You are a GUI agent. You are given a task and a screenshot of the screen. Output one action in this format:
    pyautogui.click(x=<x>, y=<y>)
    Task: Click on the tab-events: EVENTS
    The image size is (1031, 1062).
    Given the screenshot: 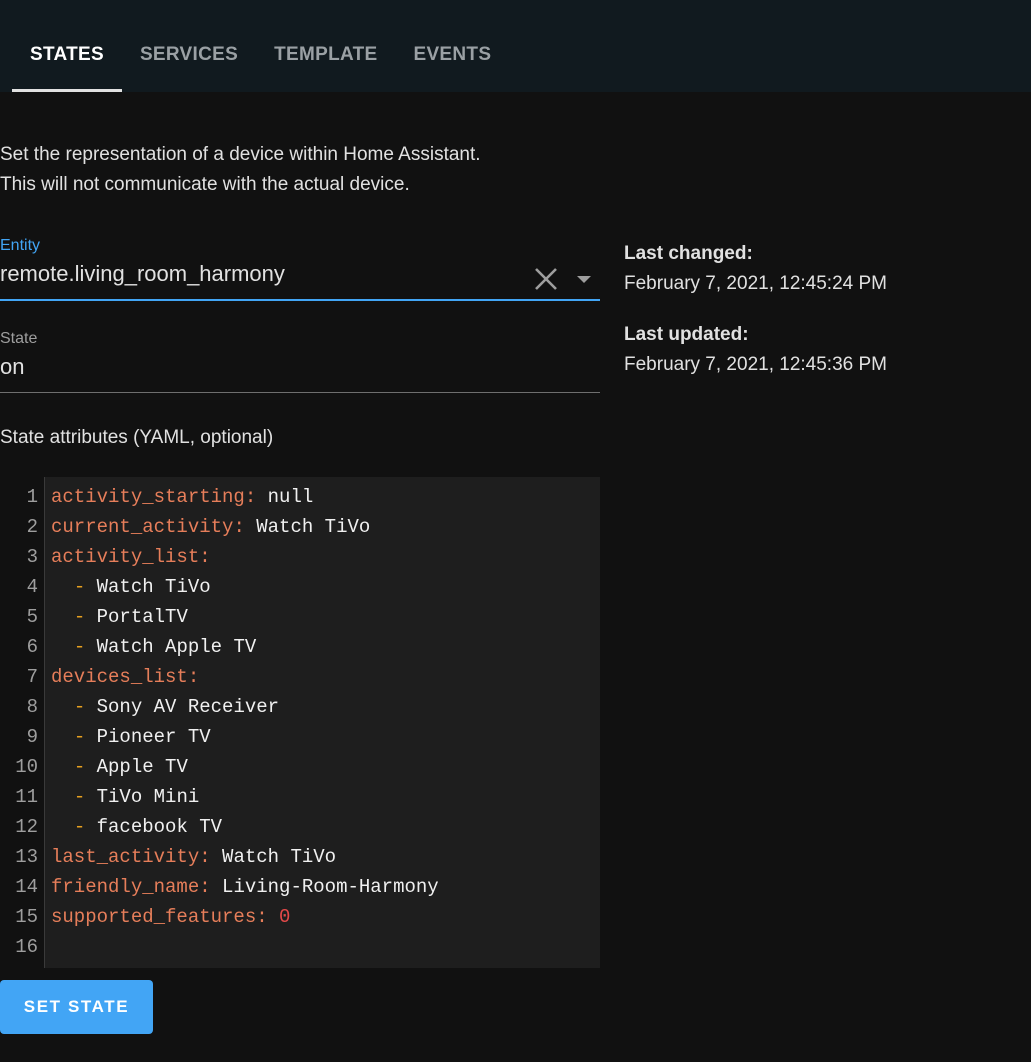 What is the action you would take?
    pyautogui.click(x=452, y=46)
    